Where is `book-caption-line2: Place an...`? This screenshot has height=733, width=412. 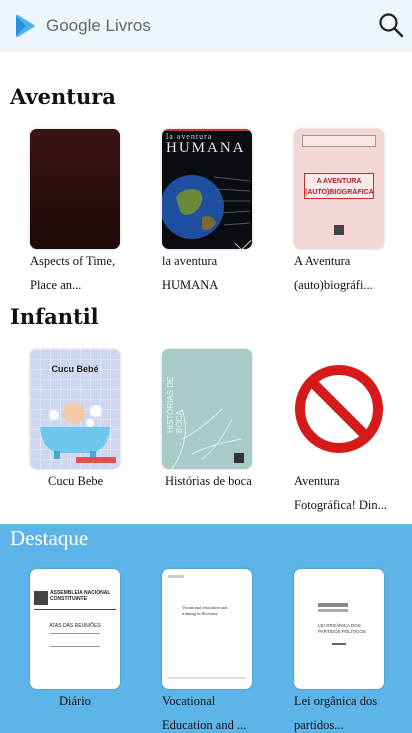
book-caption-line2: Place an... is located at coordinates (85, 285).